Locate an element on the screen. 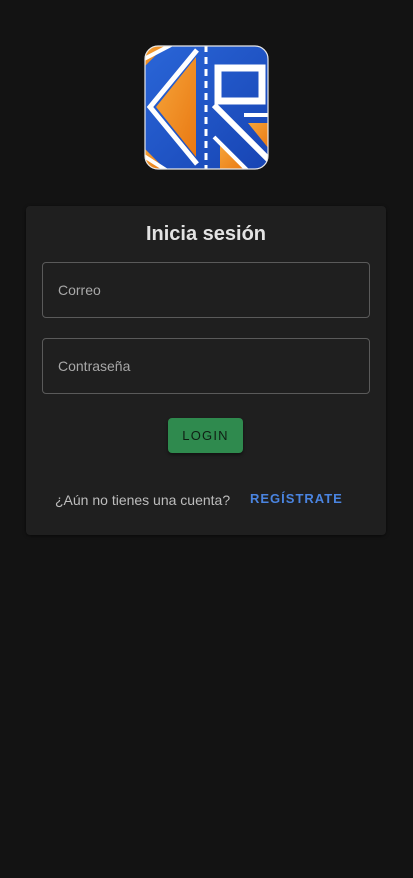 This screenshot has height=878, width=413. email-field is located at coordinates (206, 290).